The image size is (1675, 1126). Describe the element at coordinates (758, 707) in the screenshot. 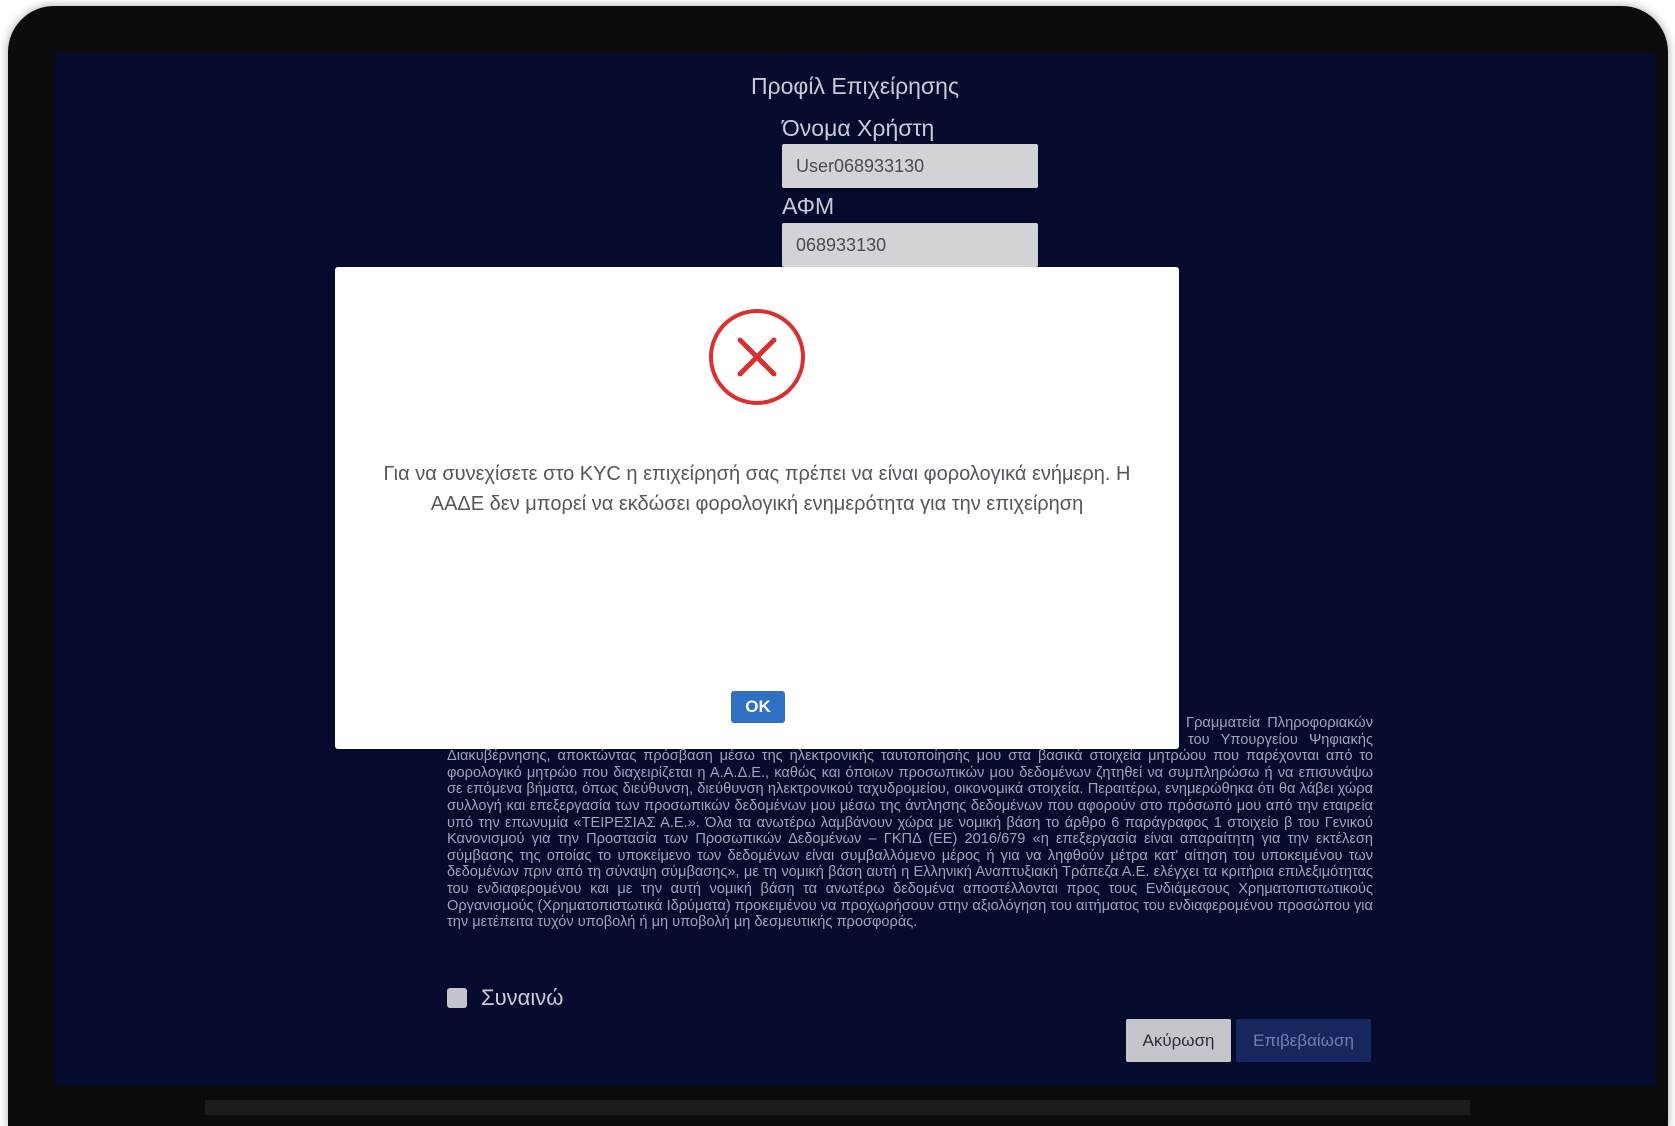

I see `ok-button: OK` at that location.